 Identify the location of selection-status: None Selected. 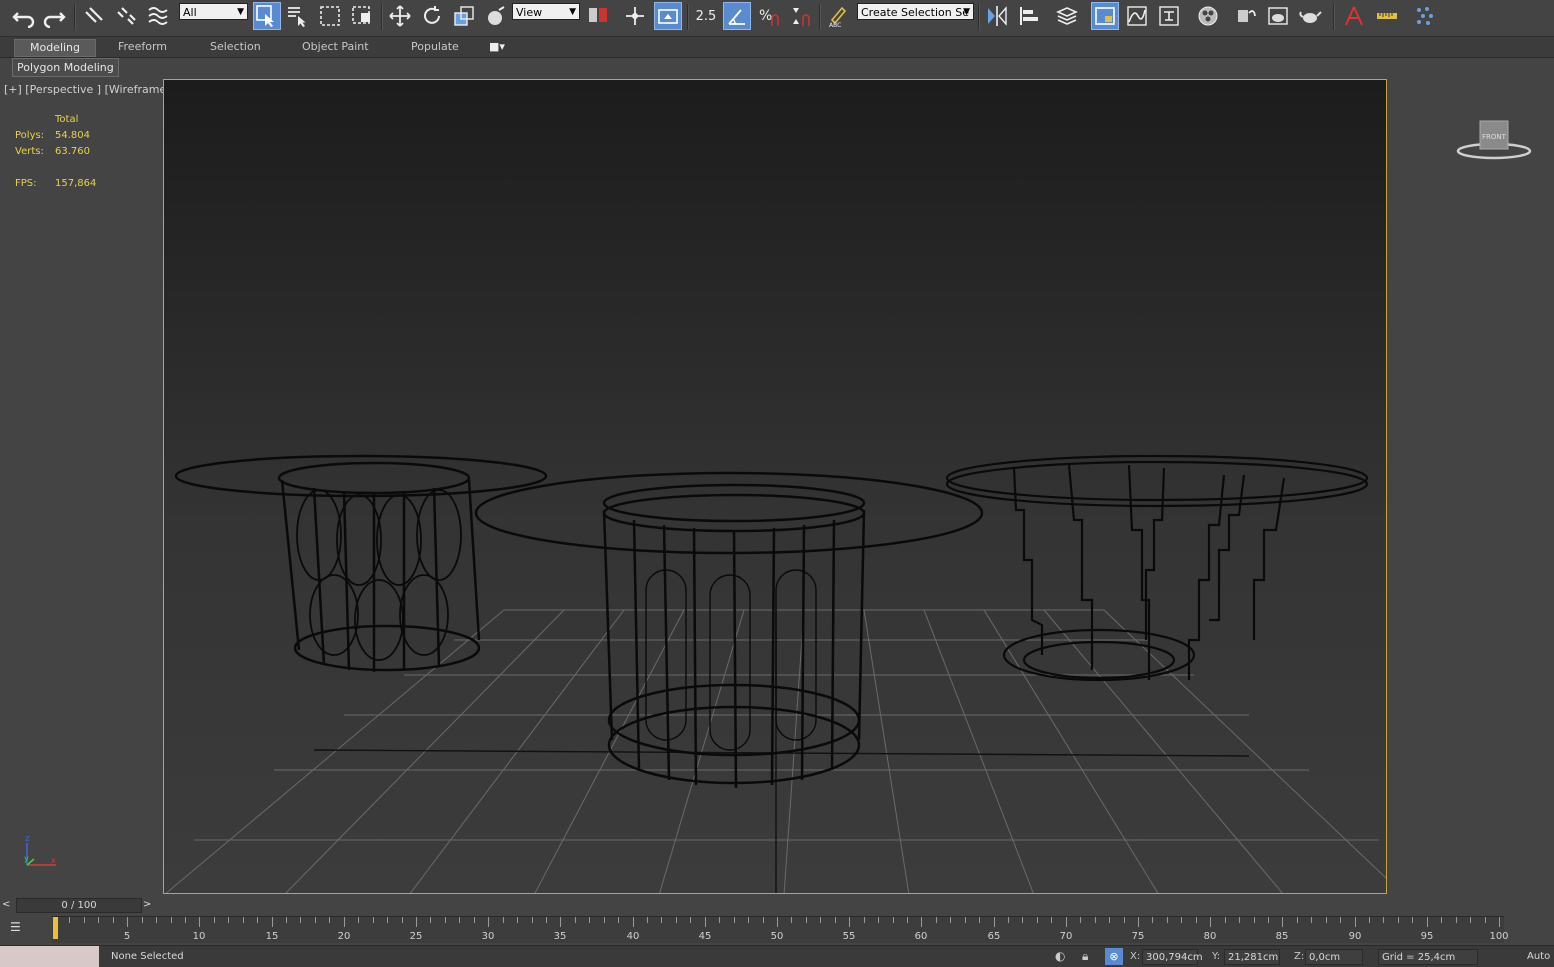
(147, 956).